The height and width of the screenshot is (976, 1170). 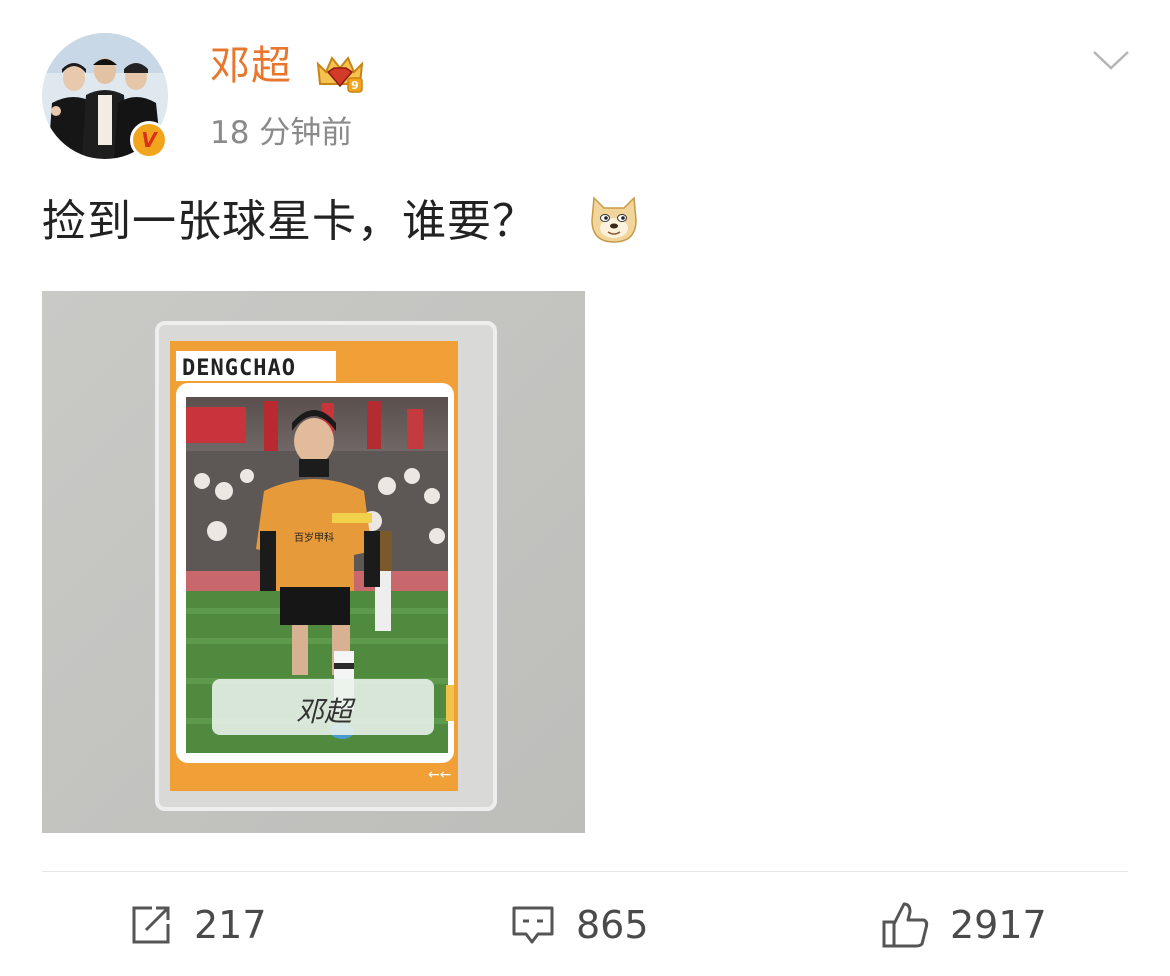 I want to click on comment-icon, so click(x=533, y=925).